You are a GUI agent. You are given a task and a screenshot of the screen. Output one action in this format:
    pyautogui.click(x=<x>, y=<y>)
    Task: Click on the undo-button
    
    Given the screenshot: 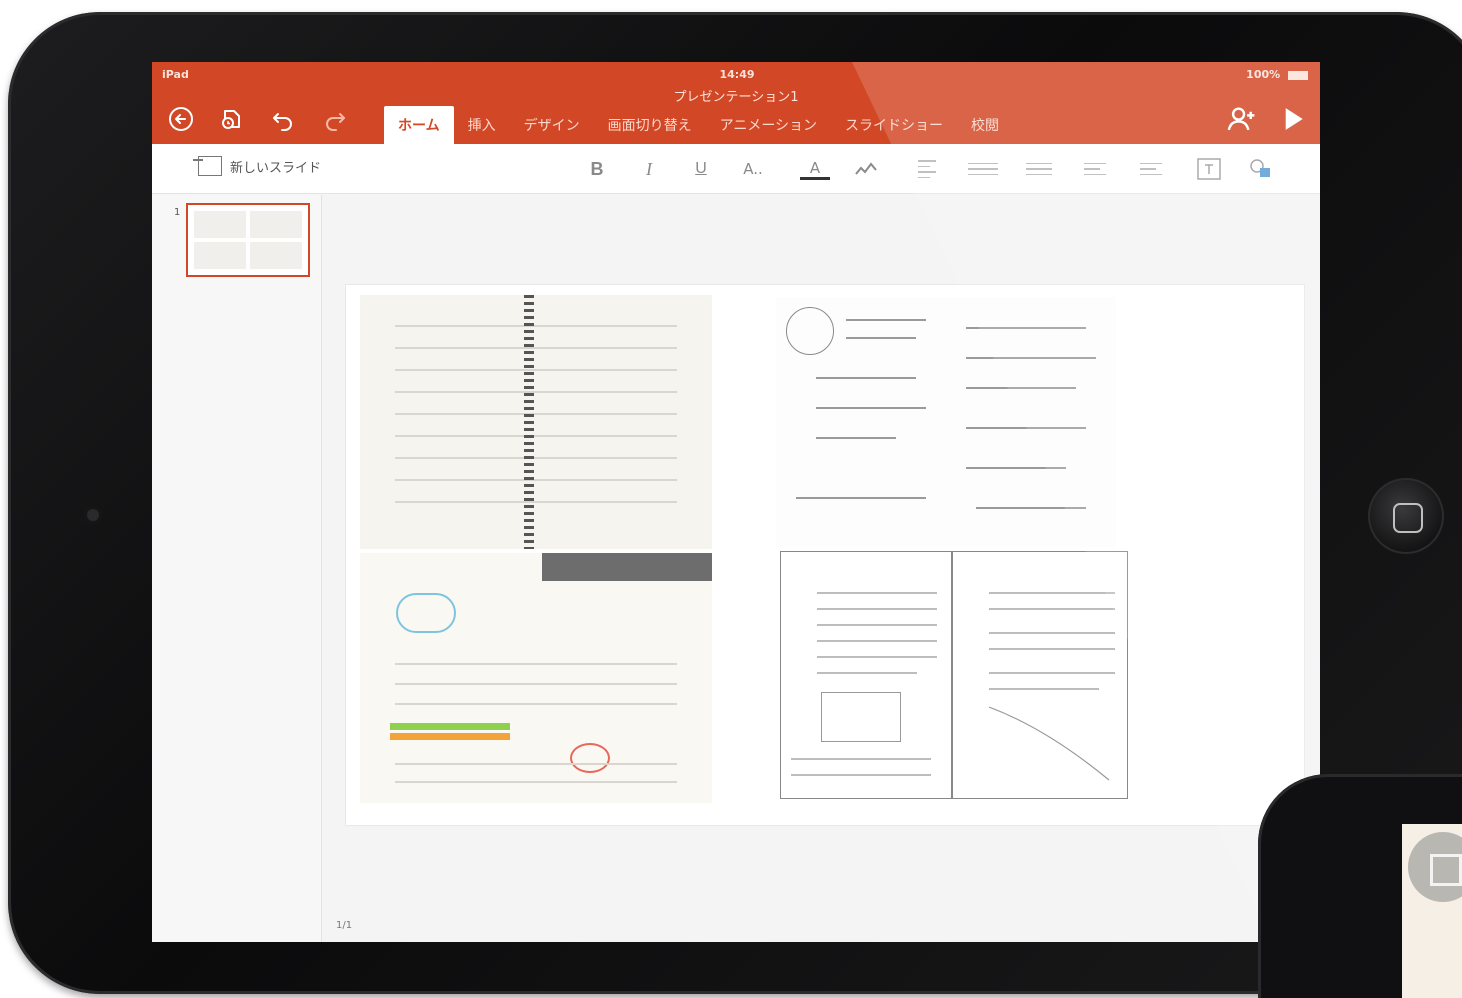 What is the action you would take?
    pyautogui.click(x=283, y=119)
    